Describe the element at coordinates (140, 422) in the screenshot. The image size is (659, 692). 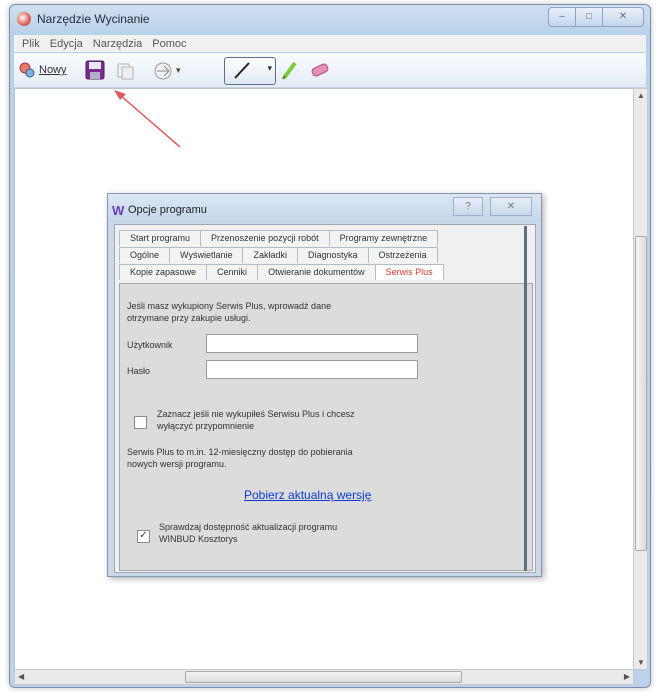
I see `disable-reminder-checkbox` at that location.